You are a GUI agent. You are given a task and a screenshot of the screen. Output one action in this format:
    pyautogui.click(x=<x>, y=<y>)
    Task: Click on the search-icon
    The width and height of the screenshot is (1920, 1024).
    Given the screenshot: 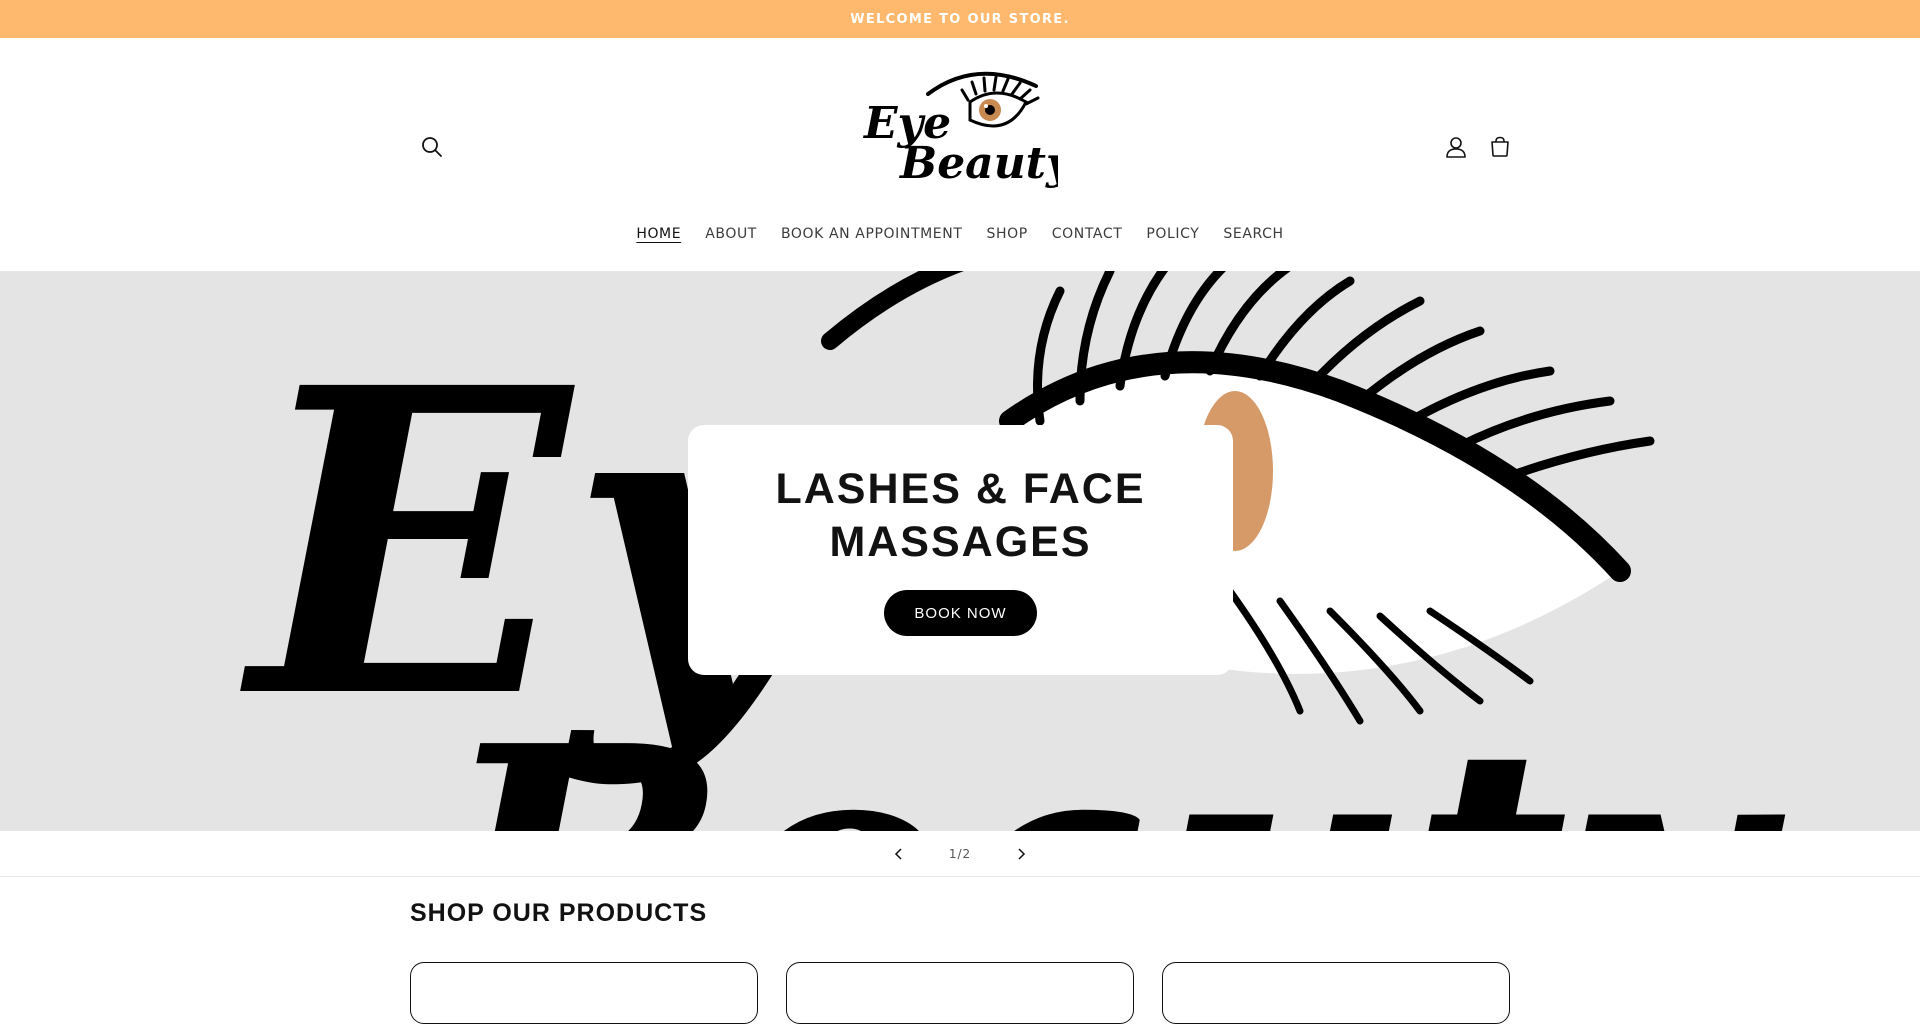 What is the action you would take?
    pyautogui.click(x=432, y=147)
    